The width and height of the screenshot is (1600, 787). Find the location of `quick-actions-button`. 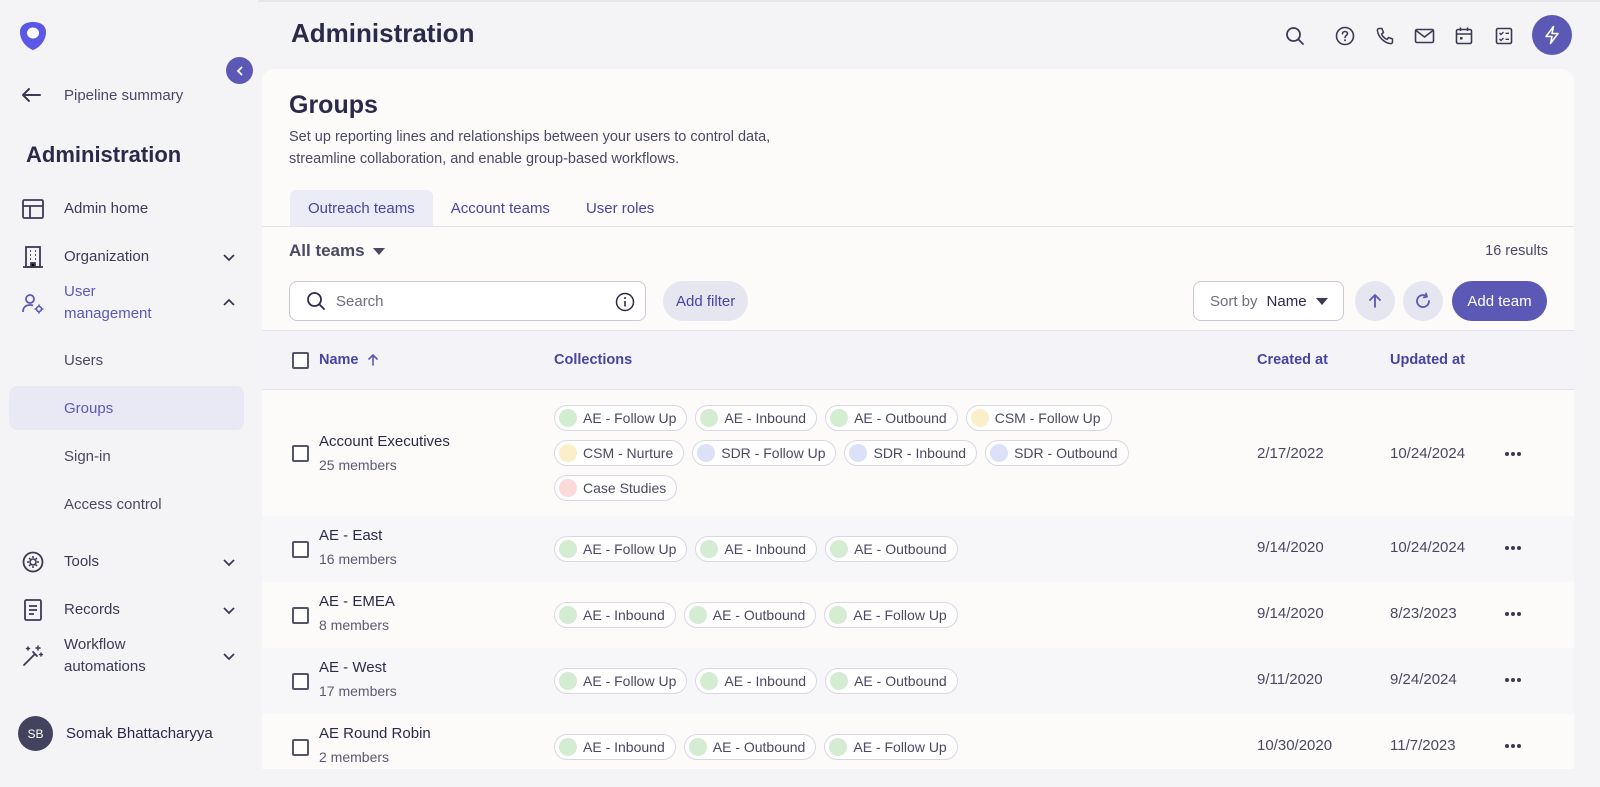

quick-actions-button is located at coordinates (1552, 35).